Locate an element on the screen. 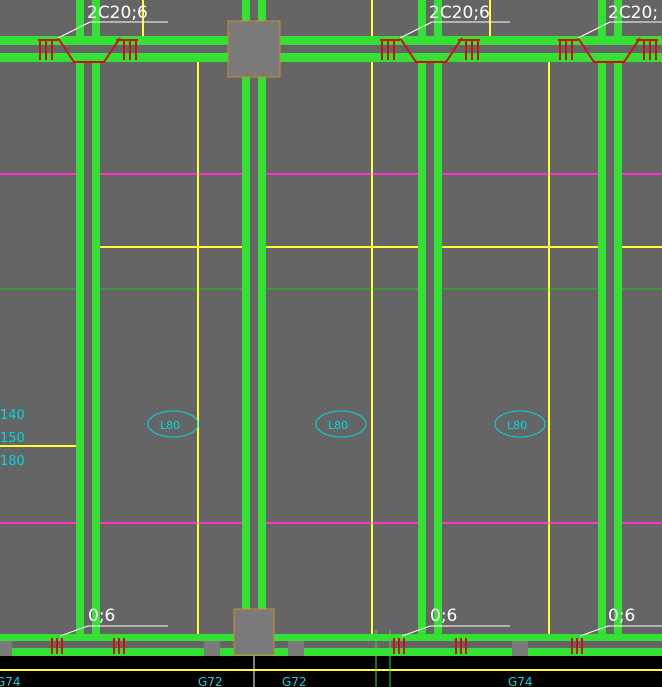 This screenshot has height=687, width=662. top-rebar-label-1: 2C20;6 is located at coordinates (117, 13).